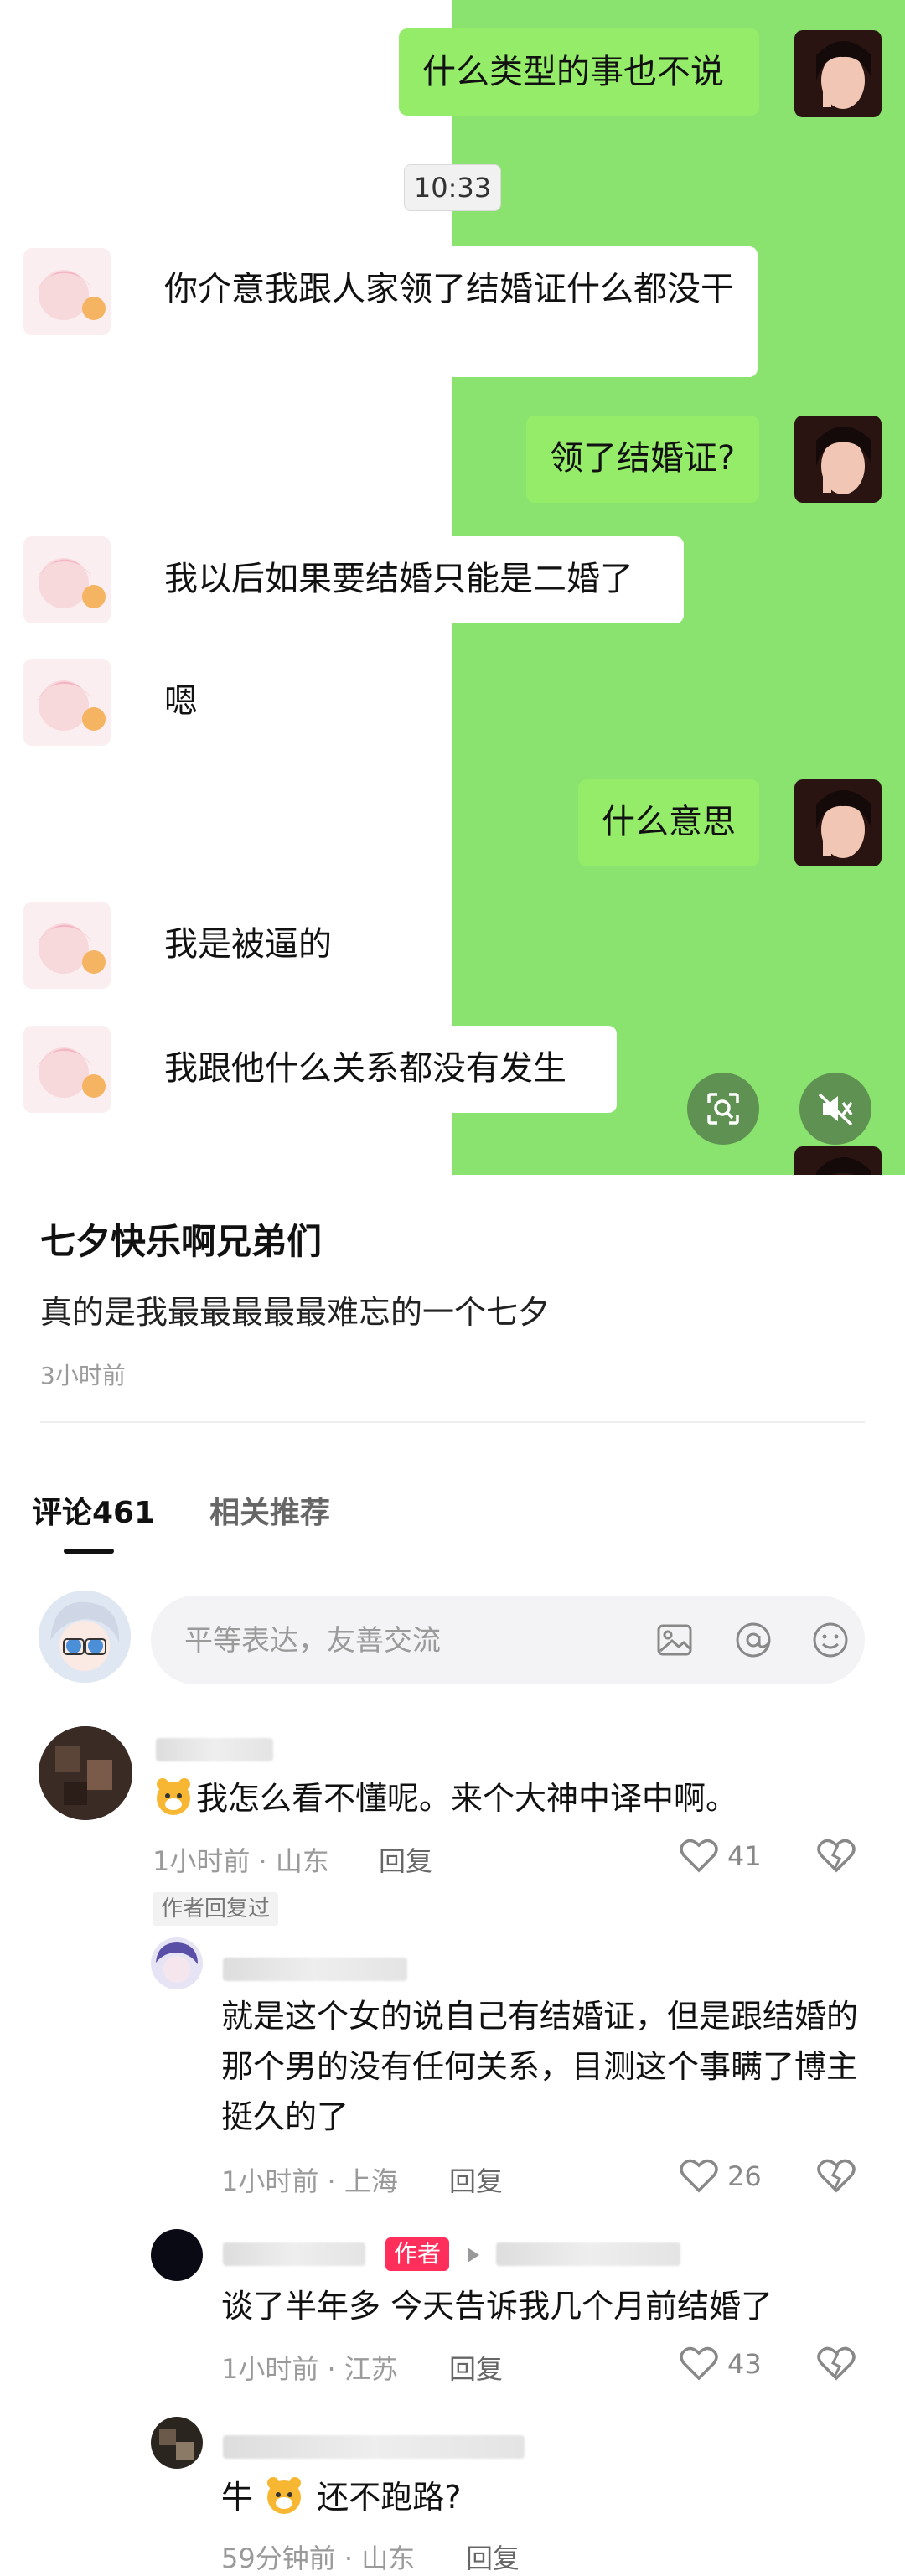  I want to click on comment-input-box, so click(508, 1641).